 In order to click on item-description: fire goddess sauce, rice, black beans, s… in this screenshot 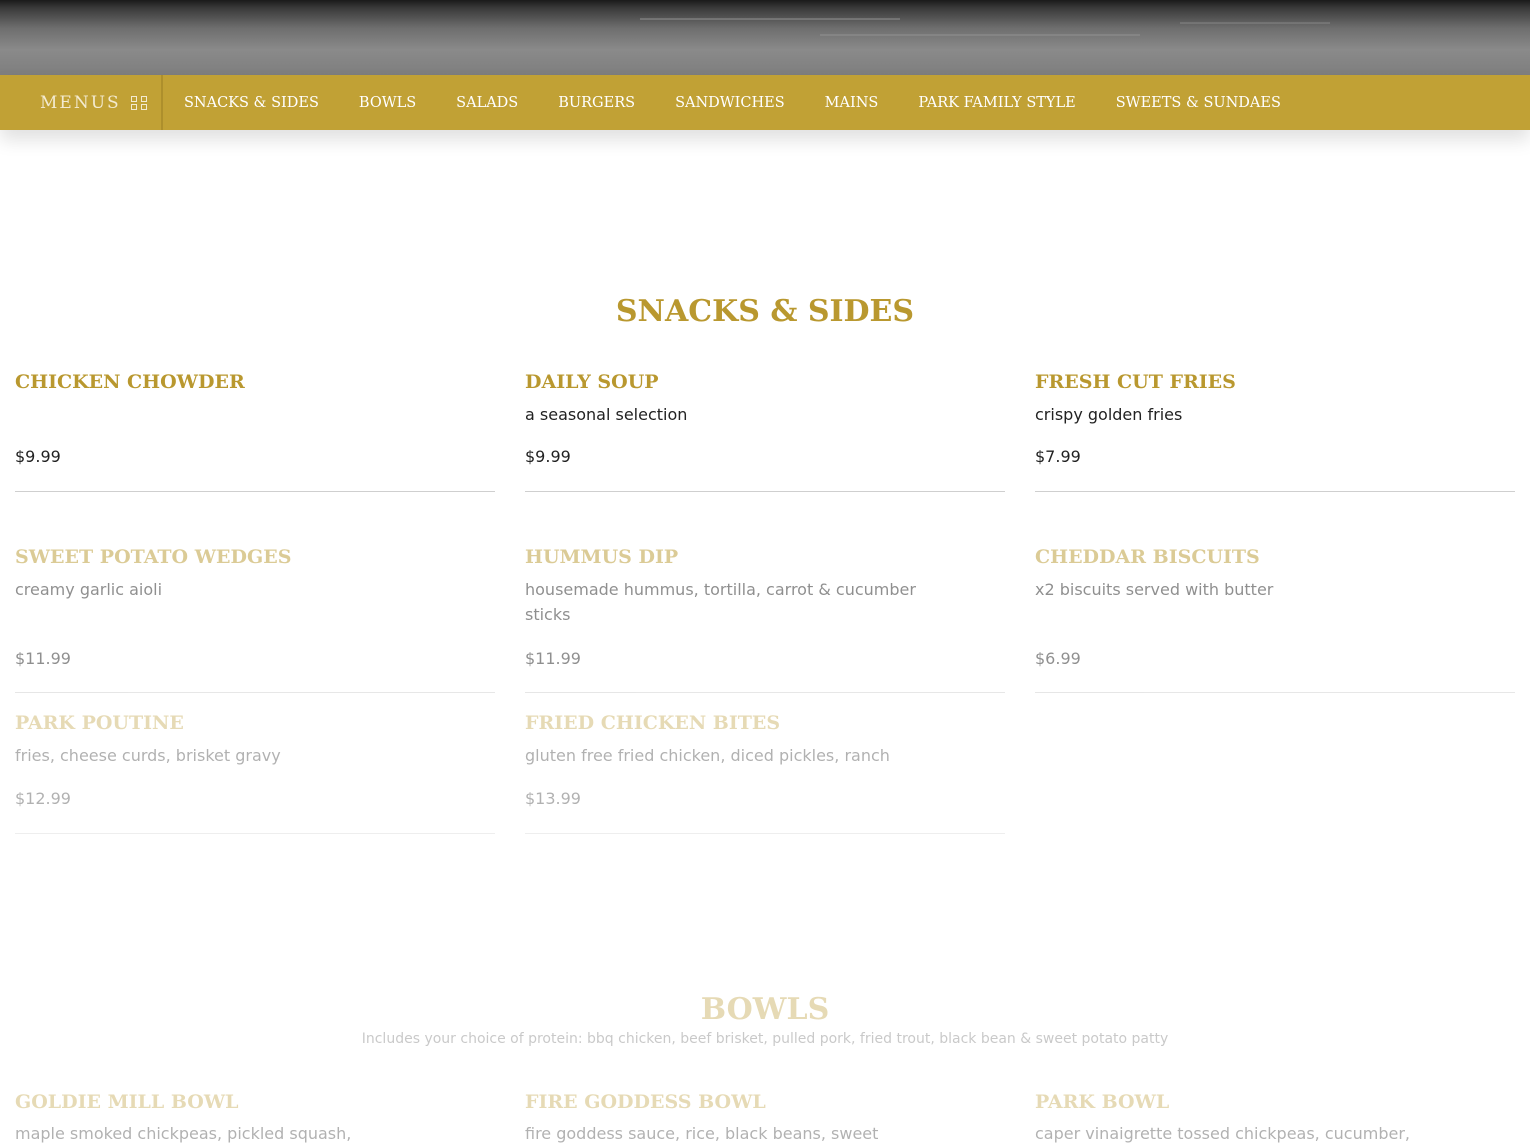, I will do `click(702, 1133)`.